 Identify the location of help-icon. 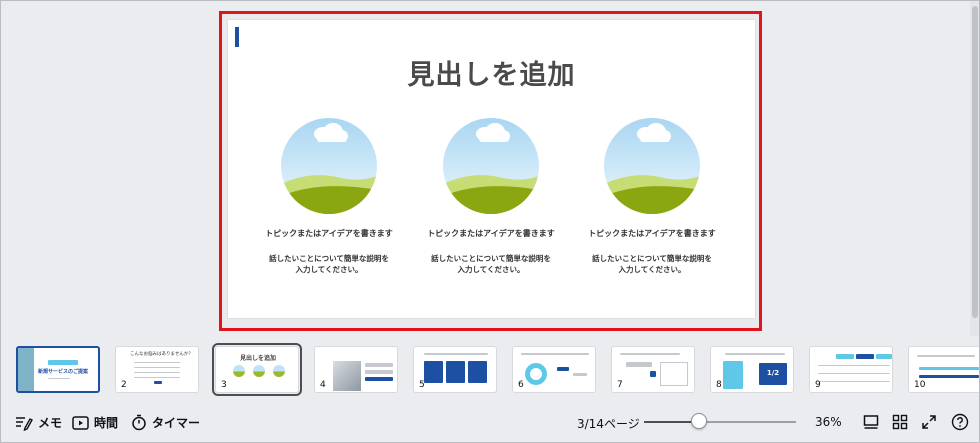
(960, 422).